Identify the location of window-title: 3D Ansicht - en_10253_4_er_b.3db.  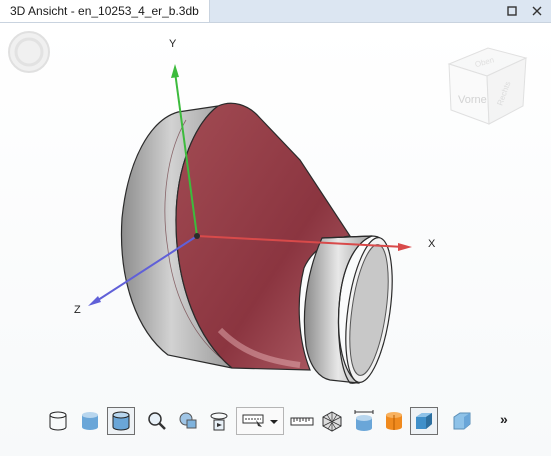
(105, 11).